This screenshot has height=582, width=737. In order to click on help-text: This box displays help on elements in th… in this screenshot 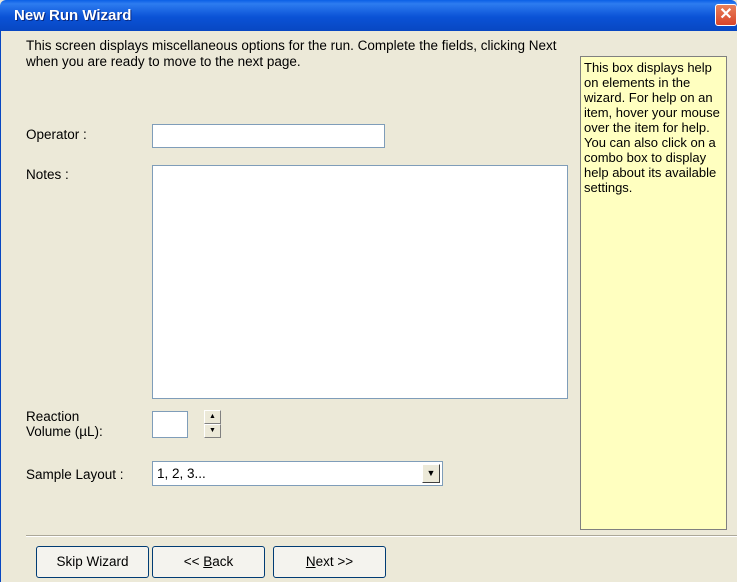, I will do `click(652, 127)`.